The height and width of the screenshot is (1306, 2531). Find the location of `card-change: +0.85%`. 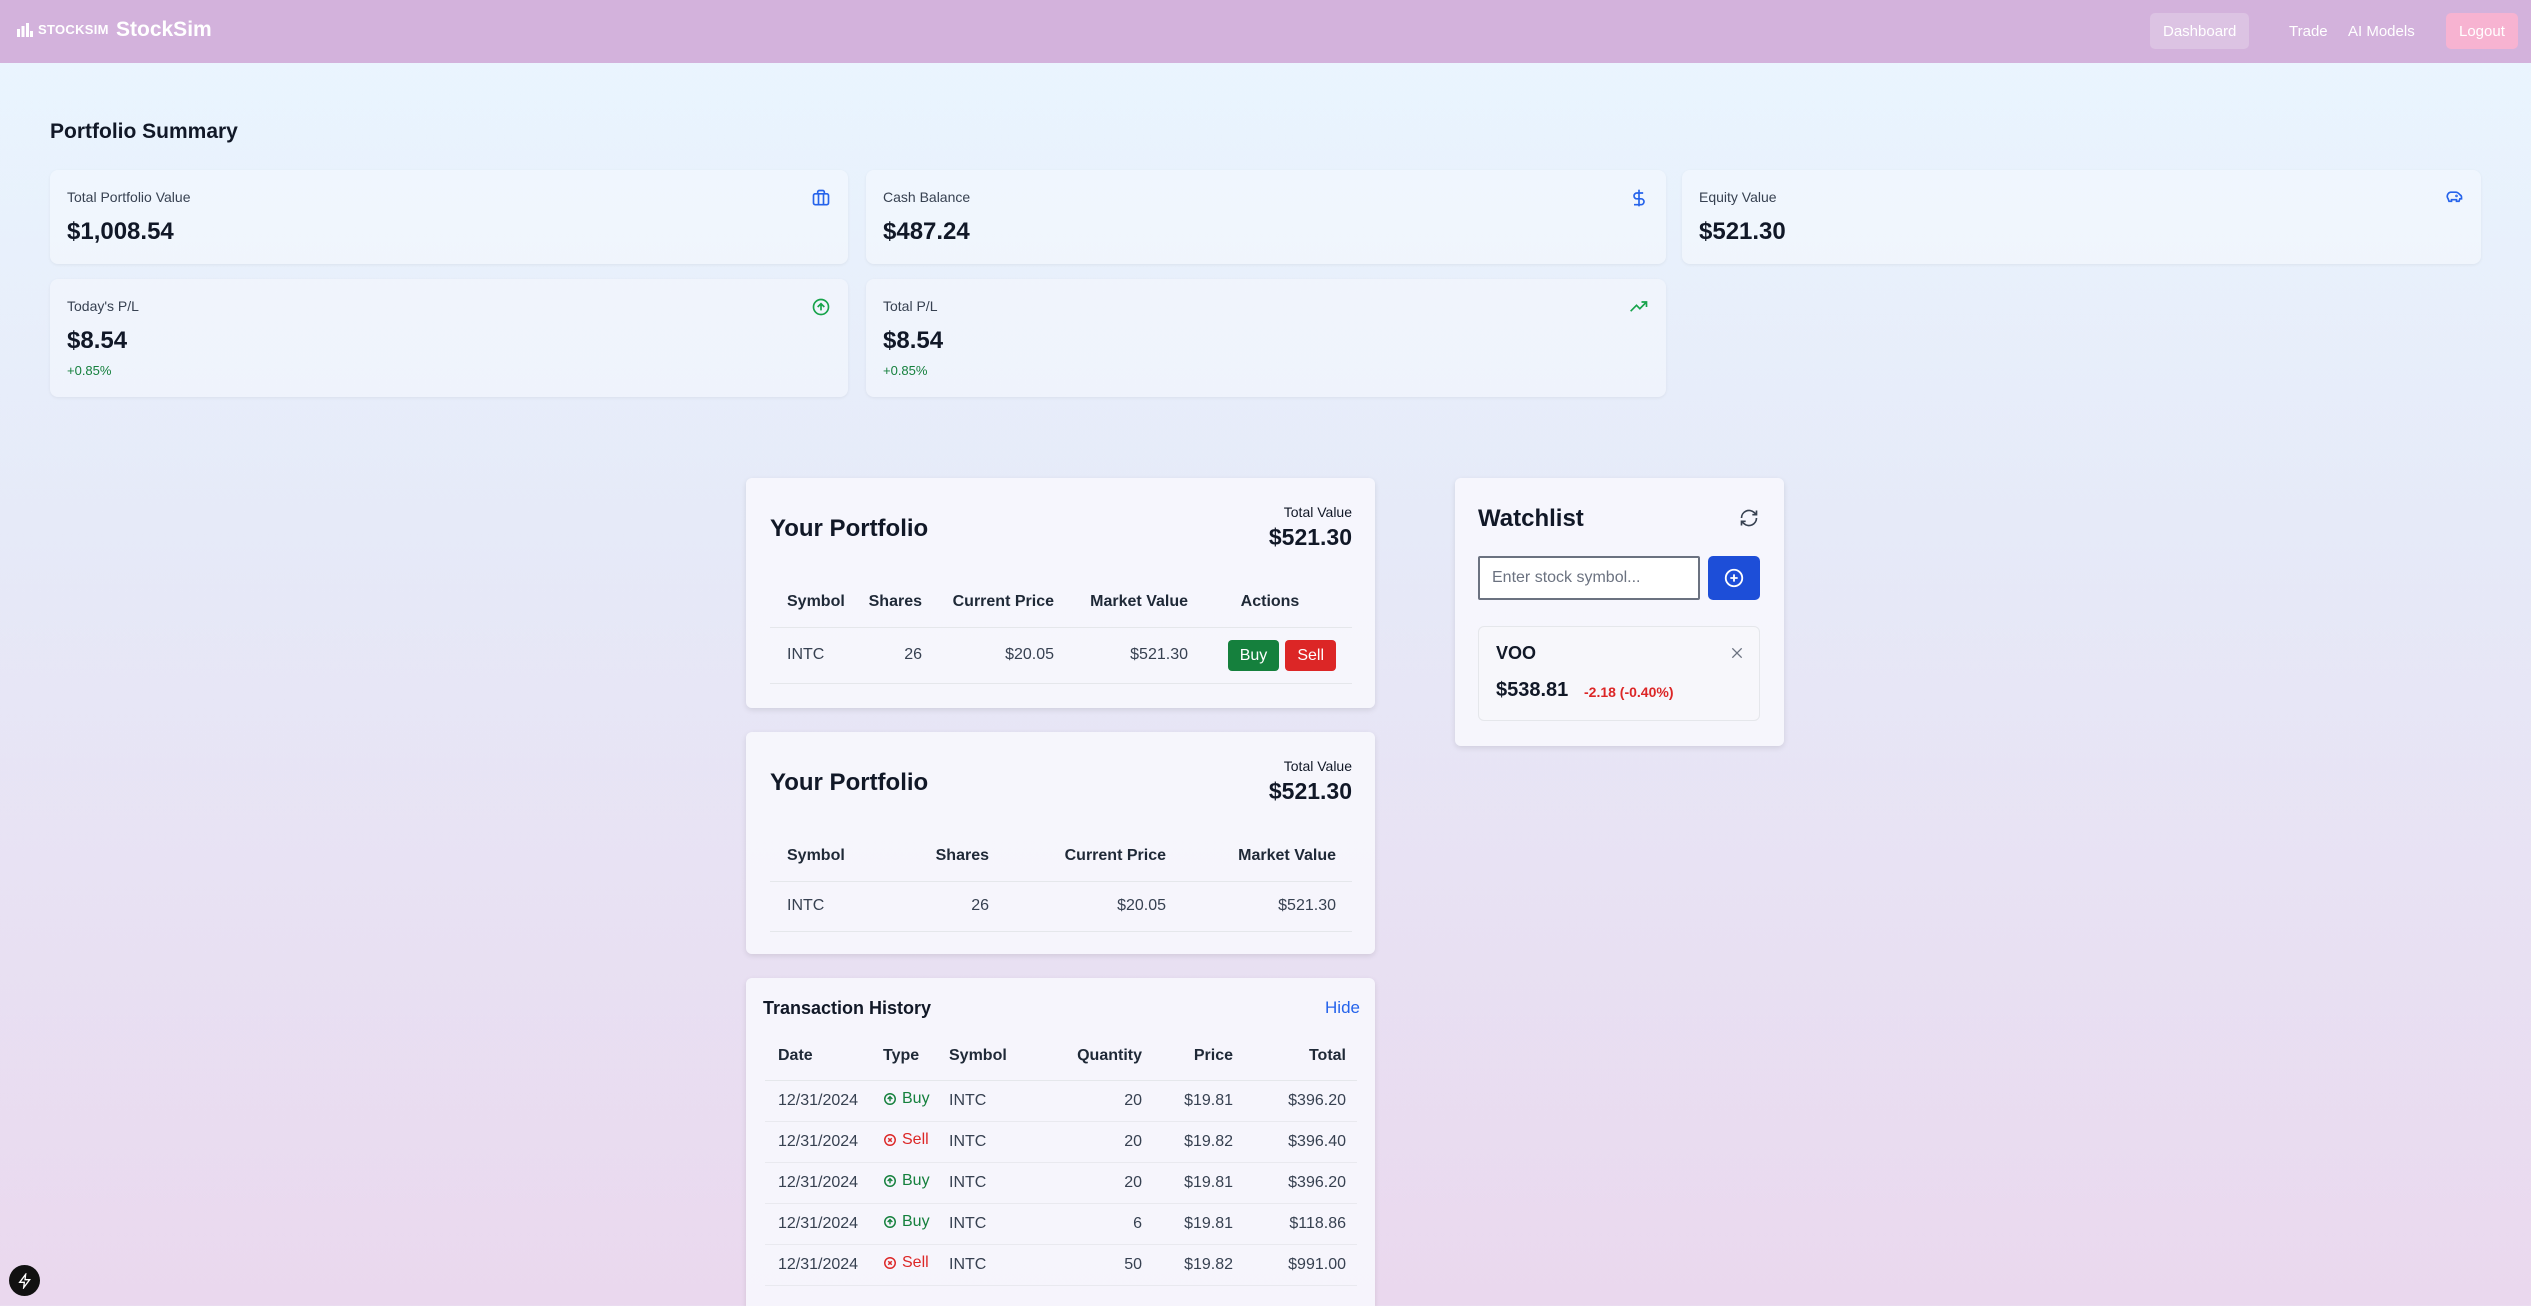

card-change: +0.85% is located at coordinates (89, 370).